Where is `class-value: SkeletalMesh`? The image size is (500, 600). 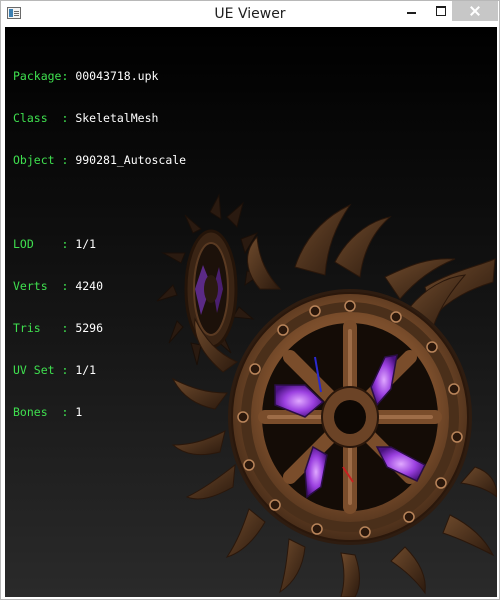
class-value: SkeletalMesh is located at coordinates (117, 118).